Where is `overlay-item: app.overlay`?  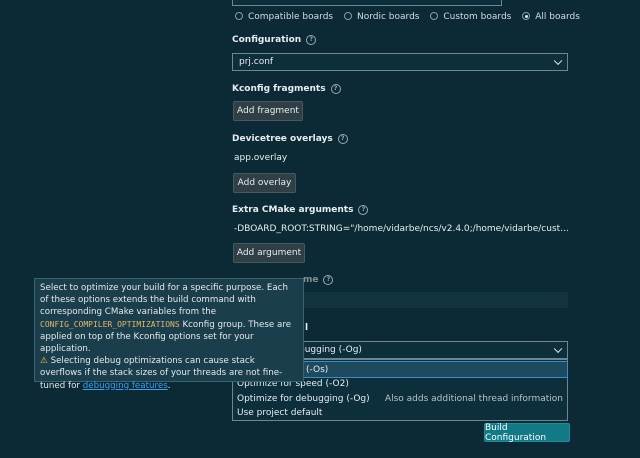 overlay-item: app.overlay is located at coordinates (261, 158).